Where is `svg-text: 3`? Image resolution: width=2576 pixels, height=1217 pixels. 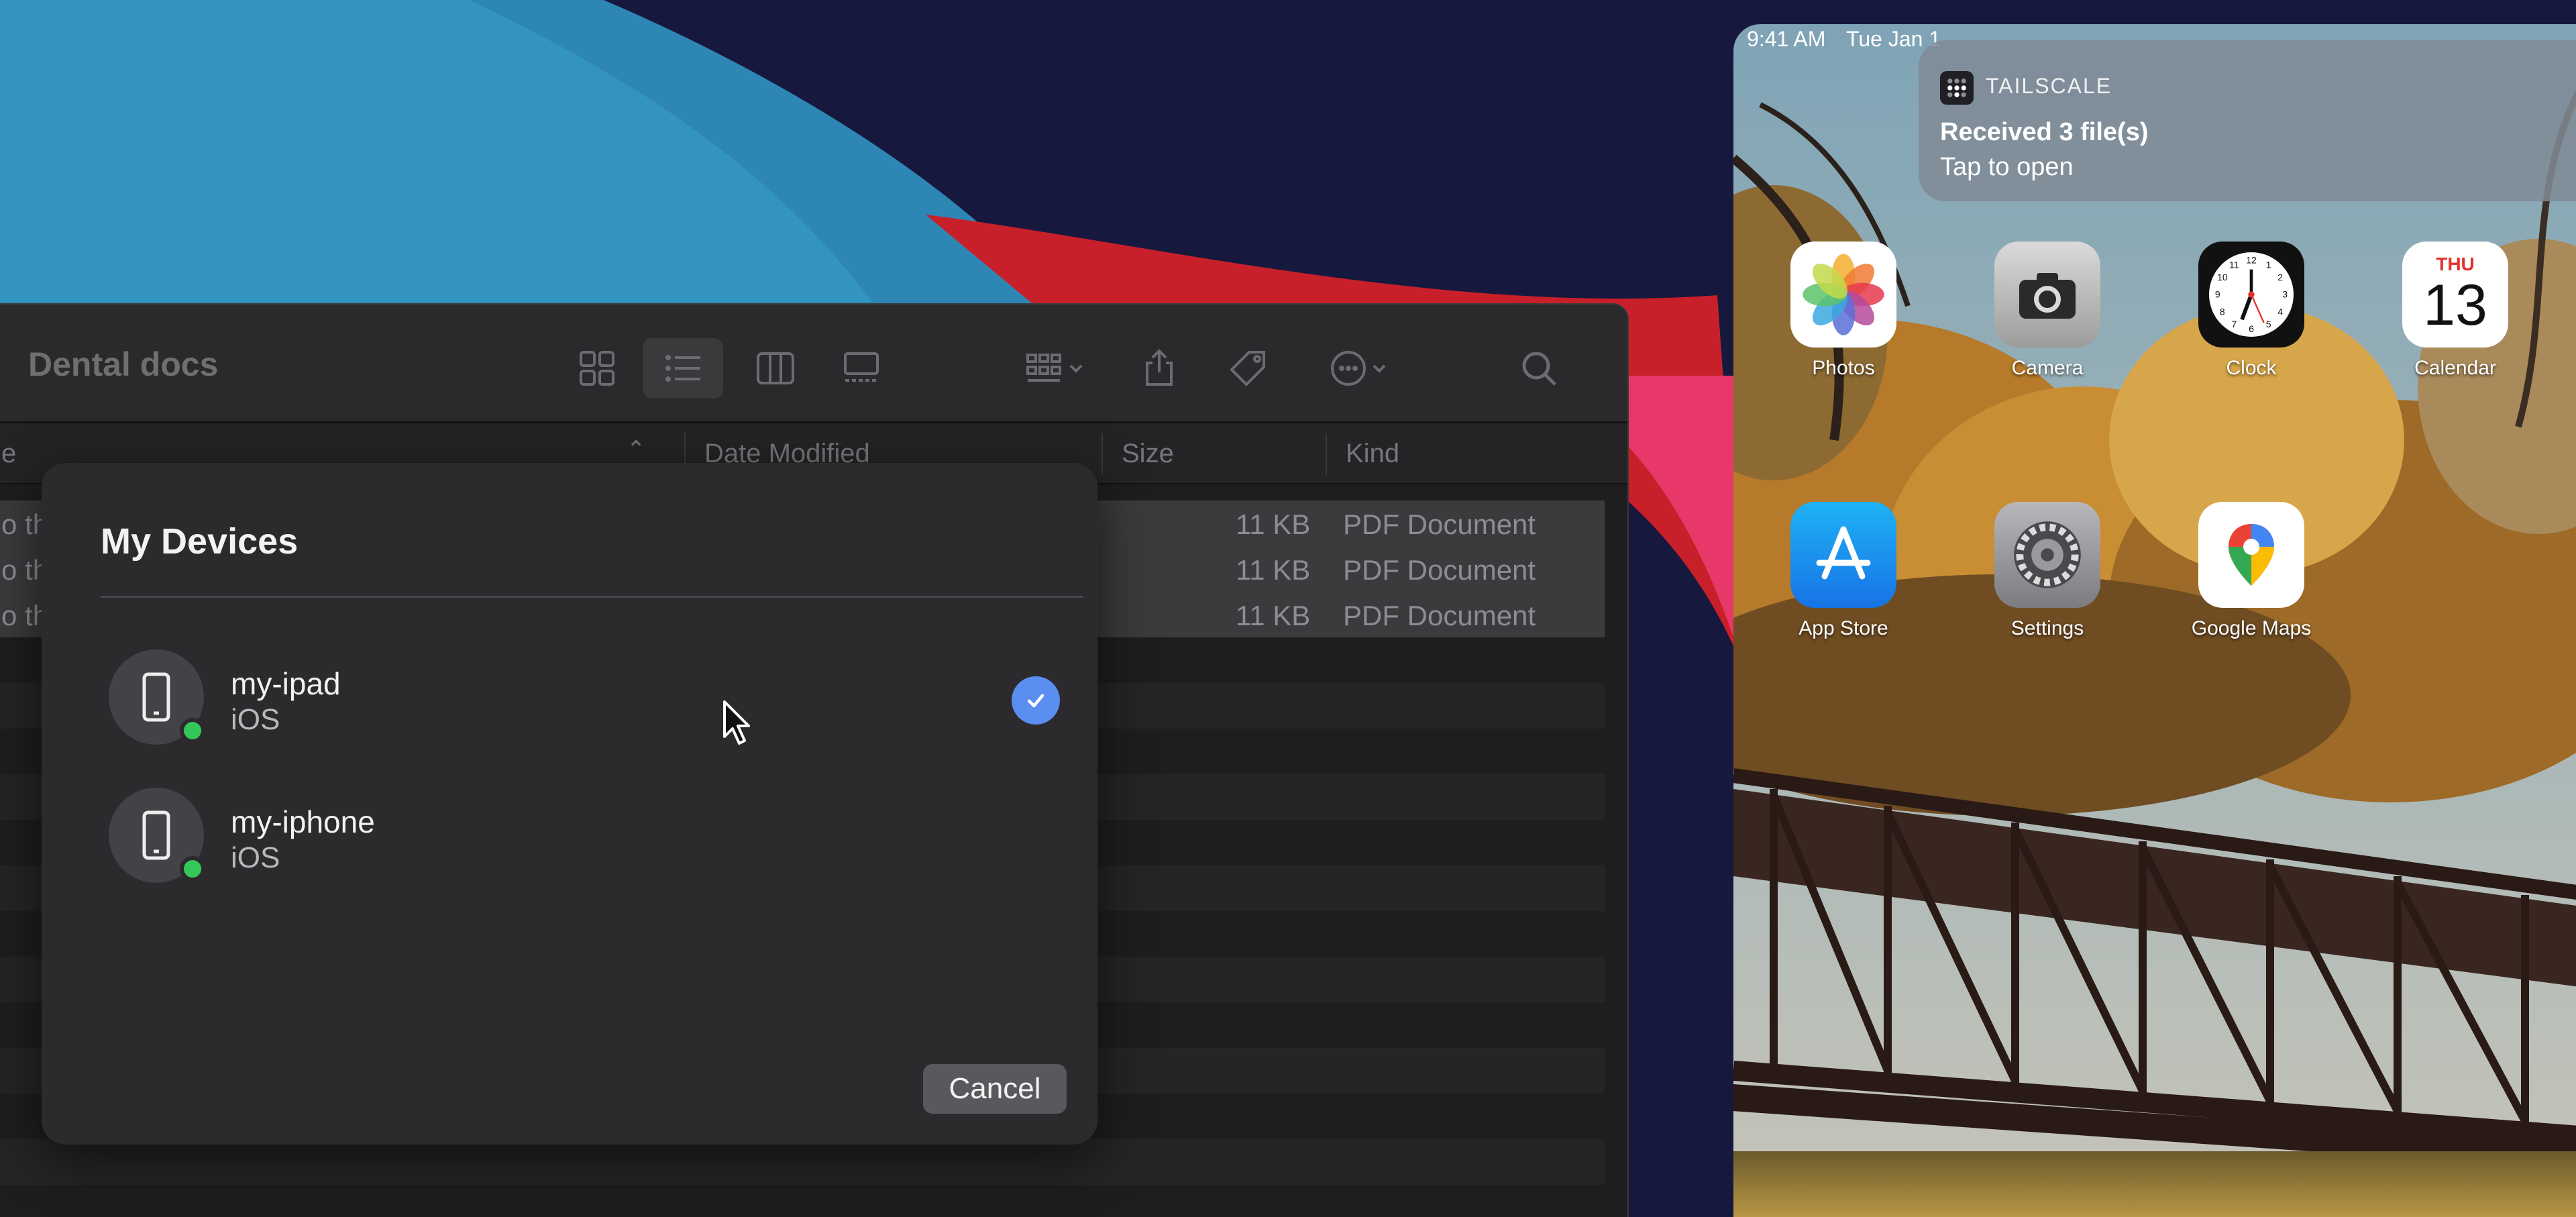
svg-text: 3 is located at coordinates (2285, 294).